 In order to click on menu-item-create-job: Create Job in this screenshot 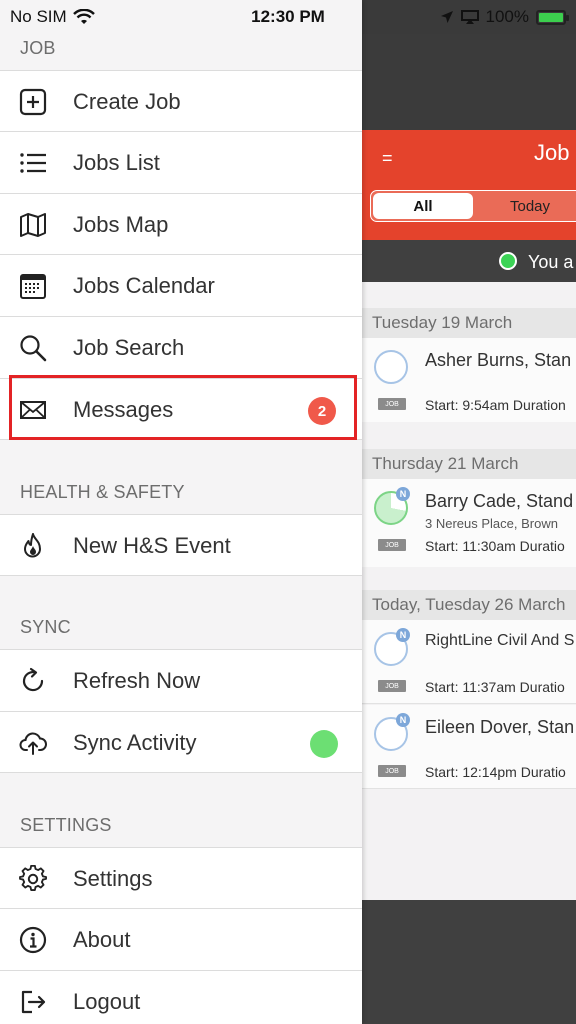, I will do `click(181, 101)`.